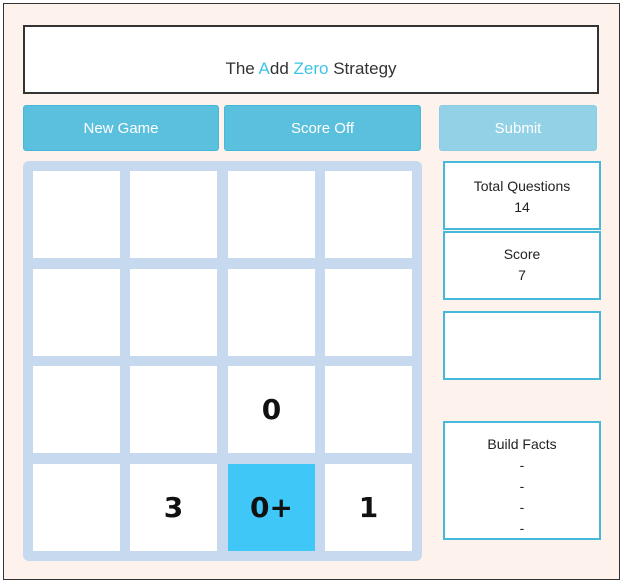 The height and width of the screenshot is (585, 623). I want to click on page-title: The Add Zero Strategy, so click(311, 69).